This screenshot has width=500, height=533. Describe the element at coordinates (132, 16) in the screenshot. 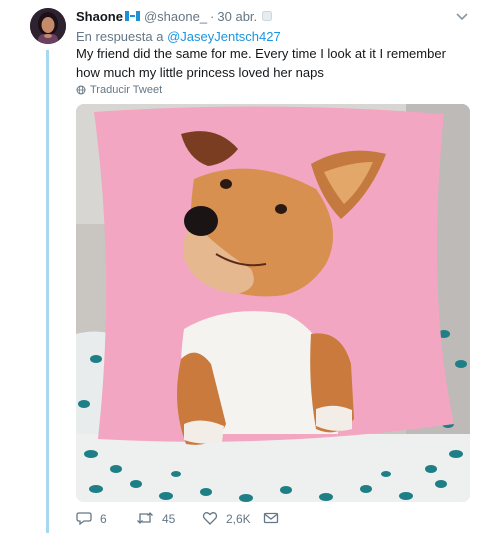

I see `flag-icon` at that location.